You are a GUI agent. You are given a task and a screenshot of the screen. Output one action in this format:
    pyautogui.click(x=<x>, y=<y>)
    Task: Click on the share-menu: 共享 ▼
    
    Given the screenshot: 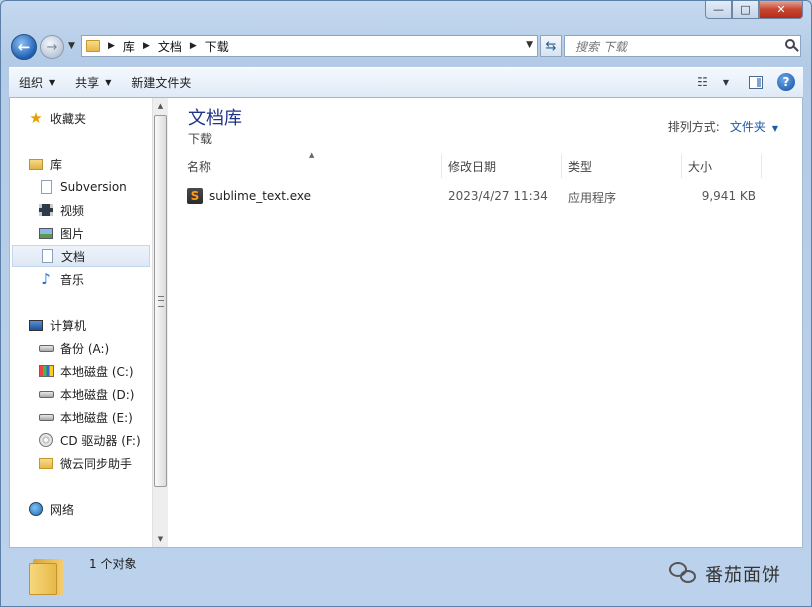 What is the action you would take?
    pyautogui.click(x=93, y=83)
    